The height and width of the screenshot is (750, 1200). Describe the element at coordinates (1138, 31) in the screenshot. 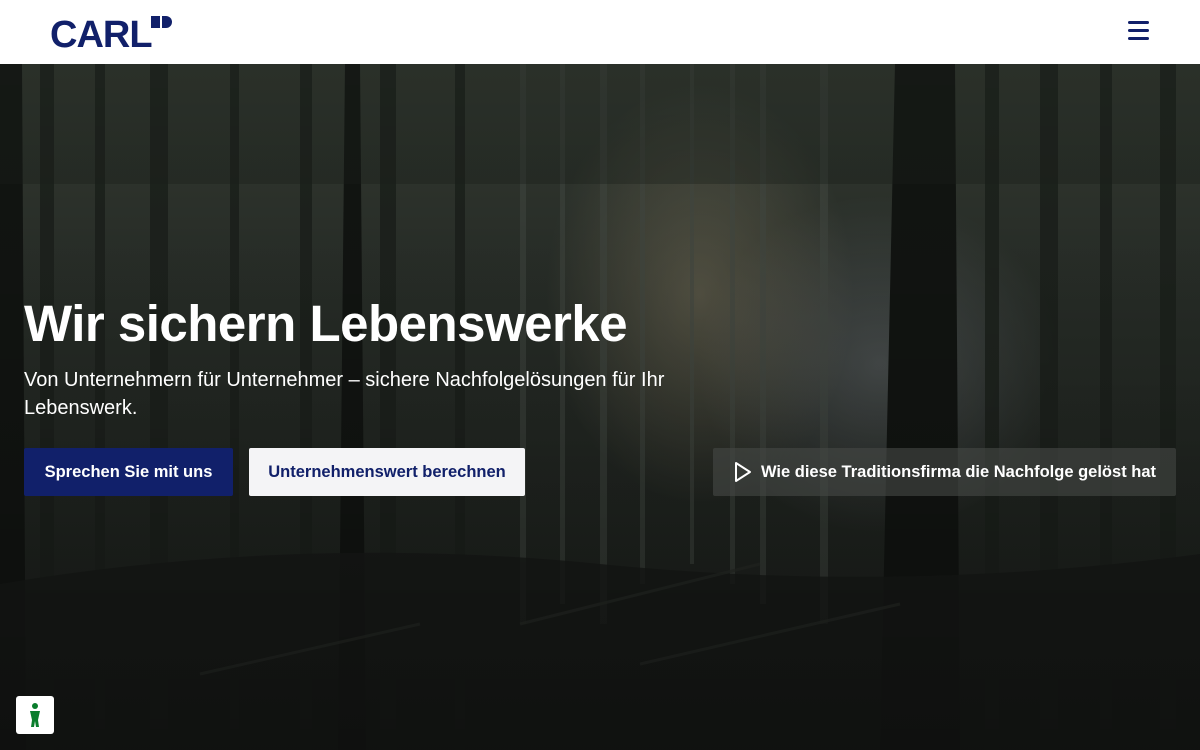

I see `hamburger-menu-icon` at that location.